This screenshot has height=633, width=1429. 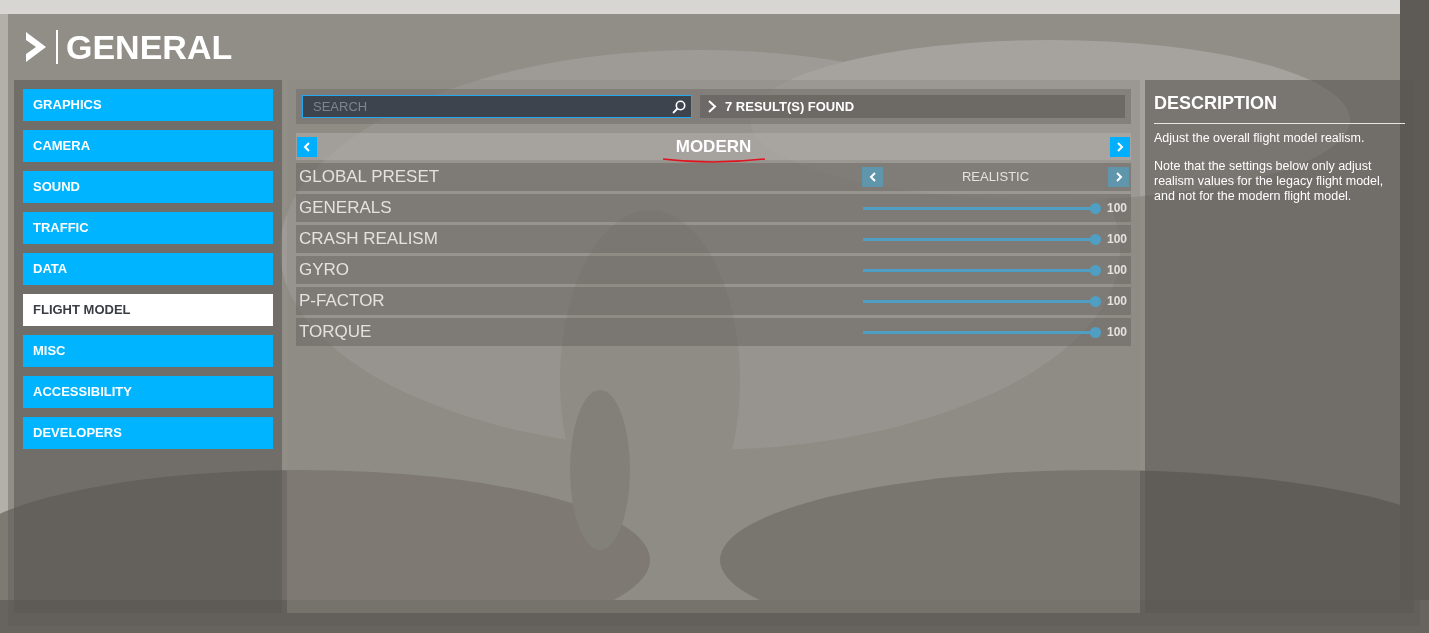 What do you see at coordinates (790, 106) in the screenshot?
I see `results-count: 7 RESULT(S) FOUND` at bounding box center [790, 106].